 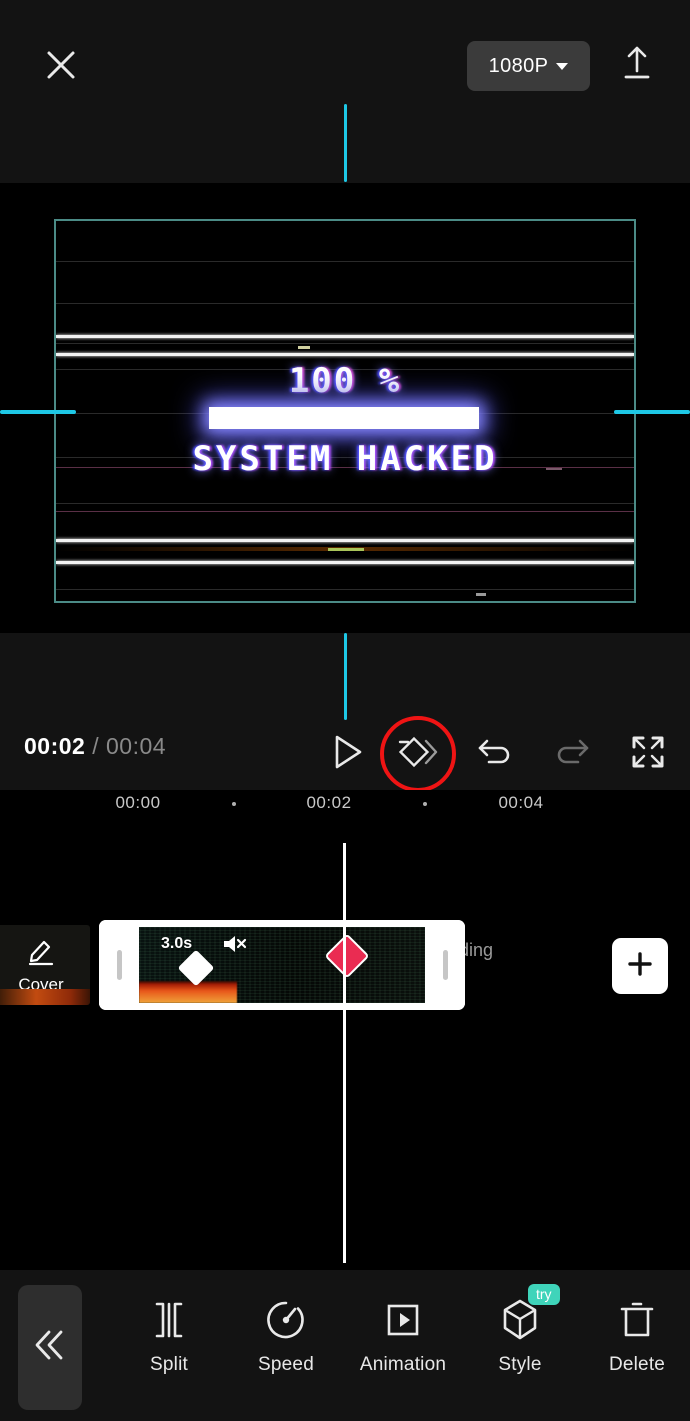 I want to click on time-display: 00:02 / 00:04, so click(x=95, y=746).